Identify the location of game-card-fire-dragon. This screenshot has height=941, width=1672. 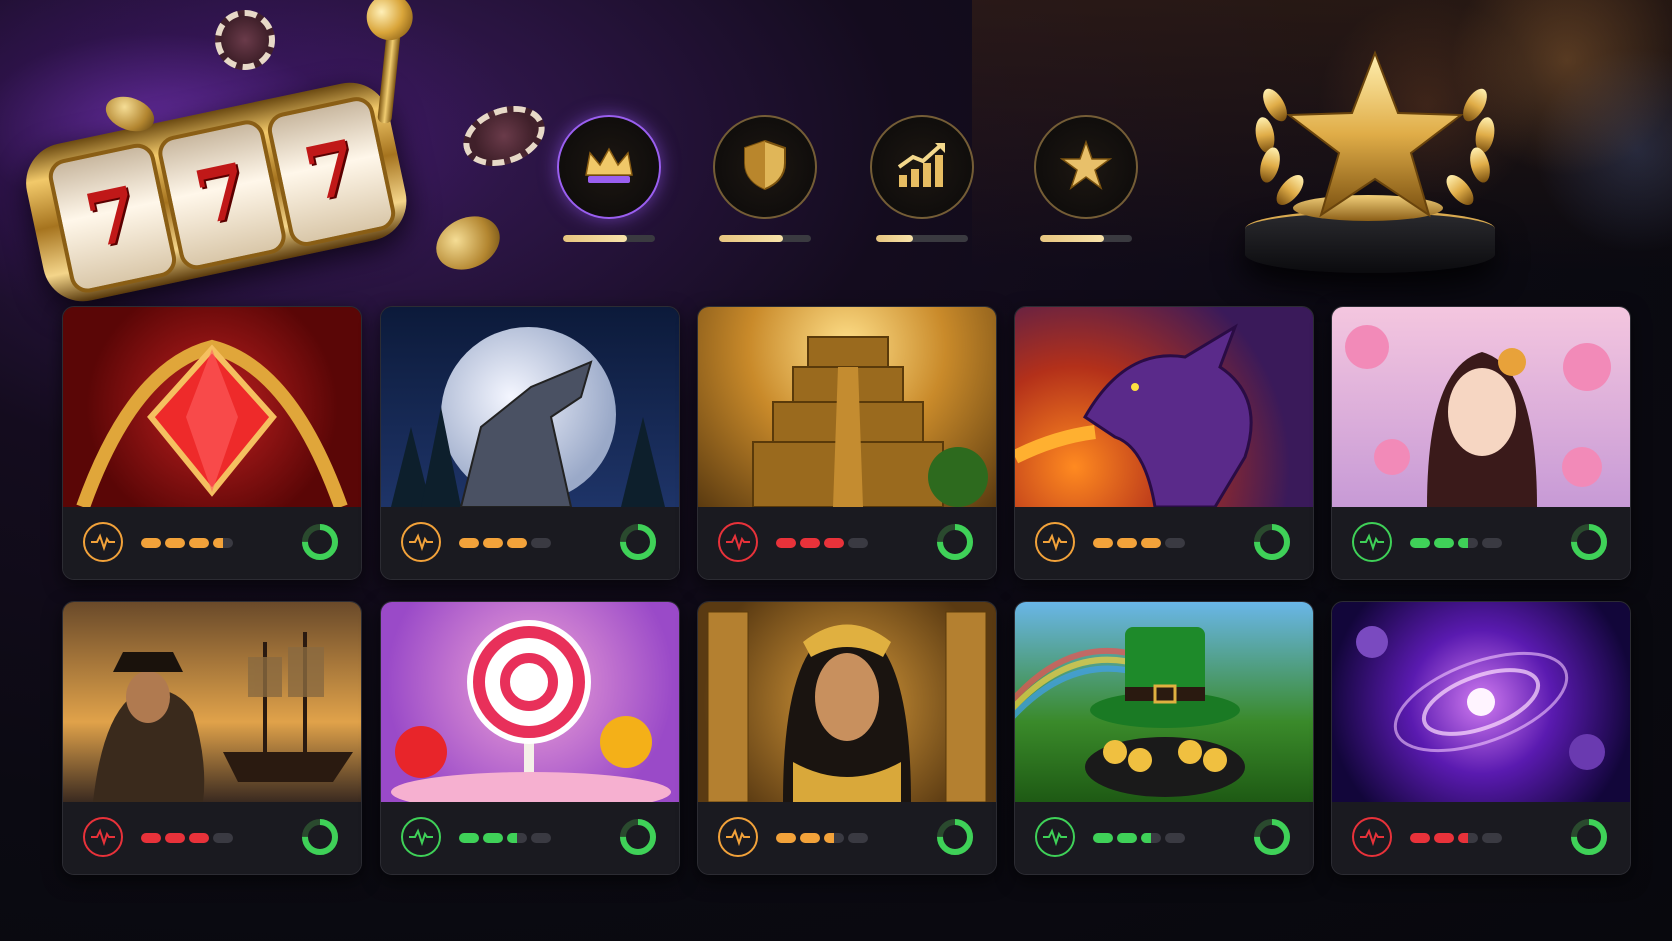
(1164, 443).